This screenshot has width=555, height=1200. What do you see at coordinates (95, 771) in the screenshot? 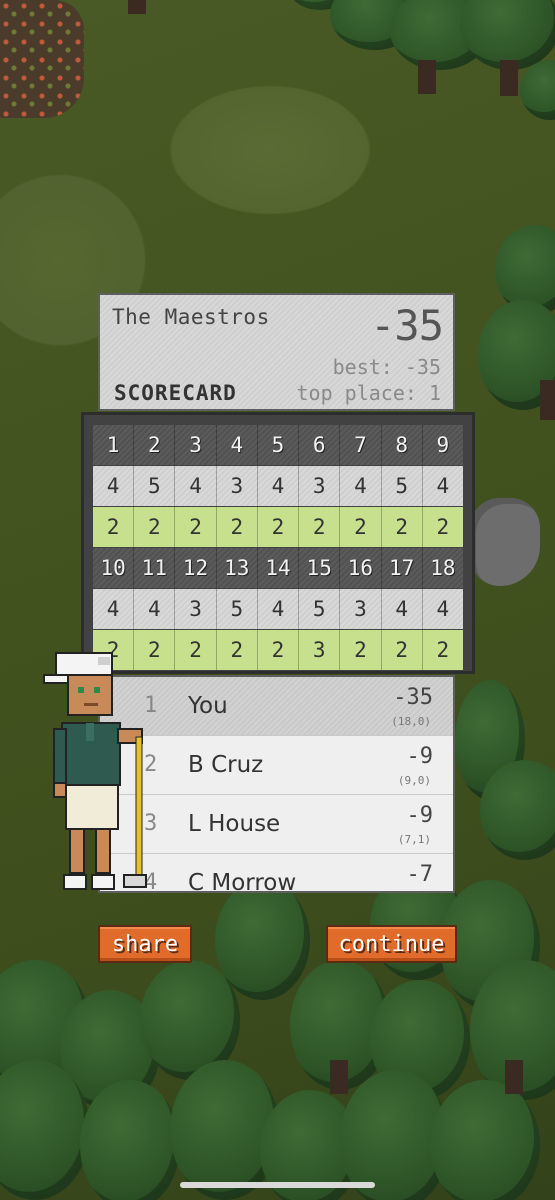
I see `golfer-sprite-icon` at bounding box center [95, 771].